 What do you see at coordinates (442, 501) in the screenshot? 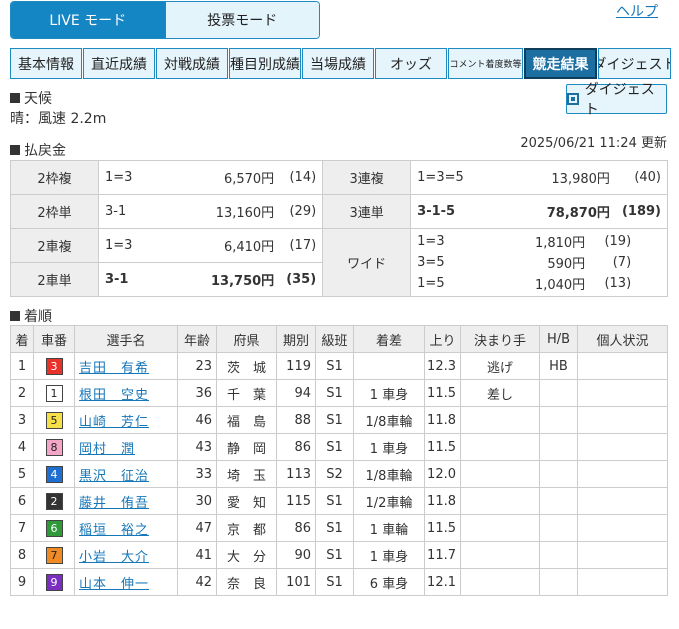
I see `result-agari: 11.8` at bounding box center [442, 501].